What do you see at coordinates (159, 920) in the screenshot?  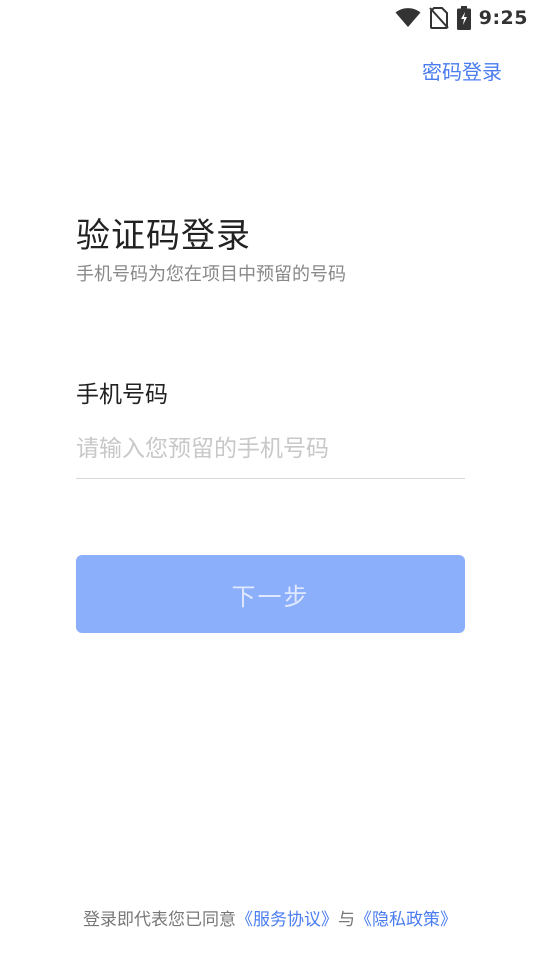 I see `agreement-prefix: 登录即代表您已同意` at bounding box center [159, 920].